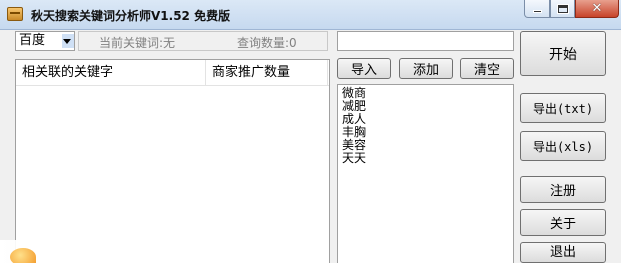  What do you see at coordinates (203, 41) in the screenshot?
I see `status-bar: 当前关键词:无 查询数量:0` at bounding box center [203, 41].